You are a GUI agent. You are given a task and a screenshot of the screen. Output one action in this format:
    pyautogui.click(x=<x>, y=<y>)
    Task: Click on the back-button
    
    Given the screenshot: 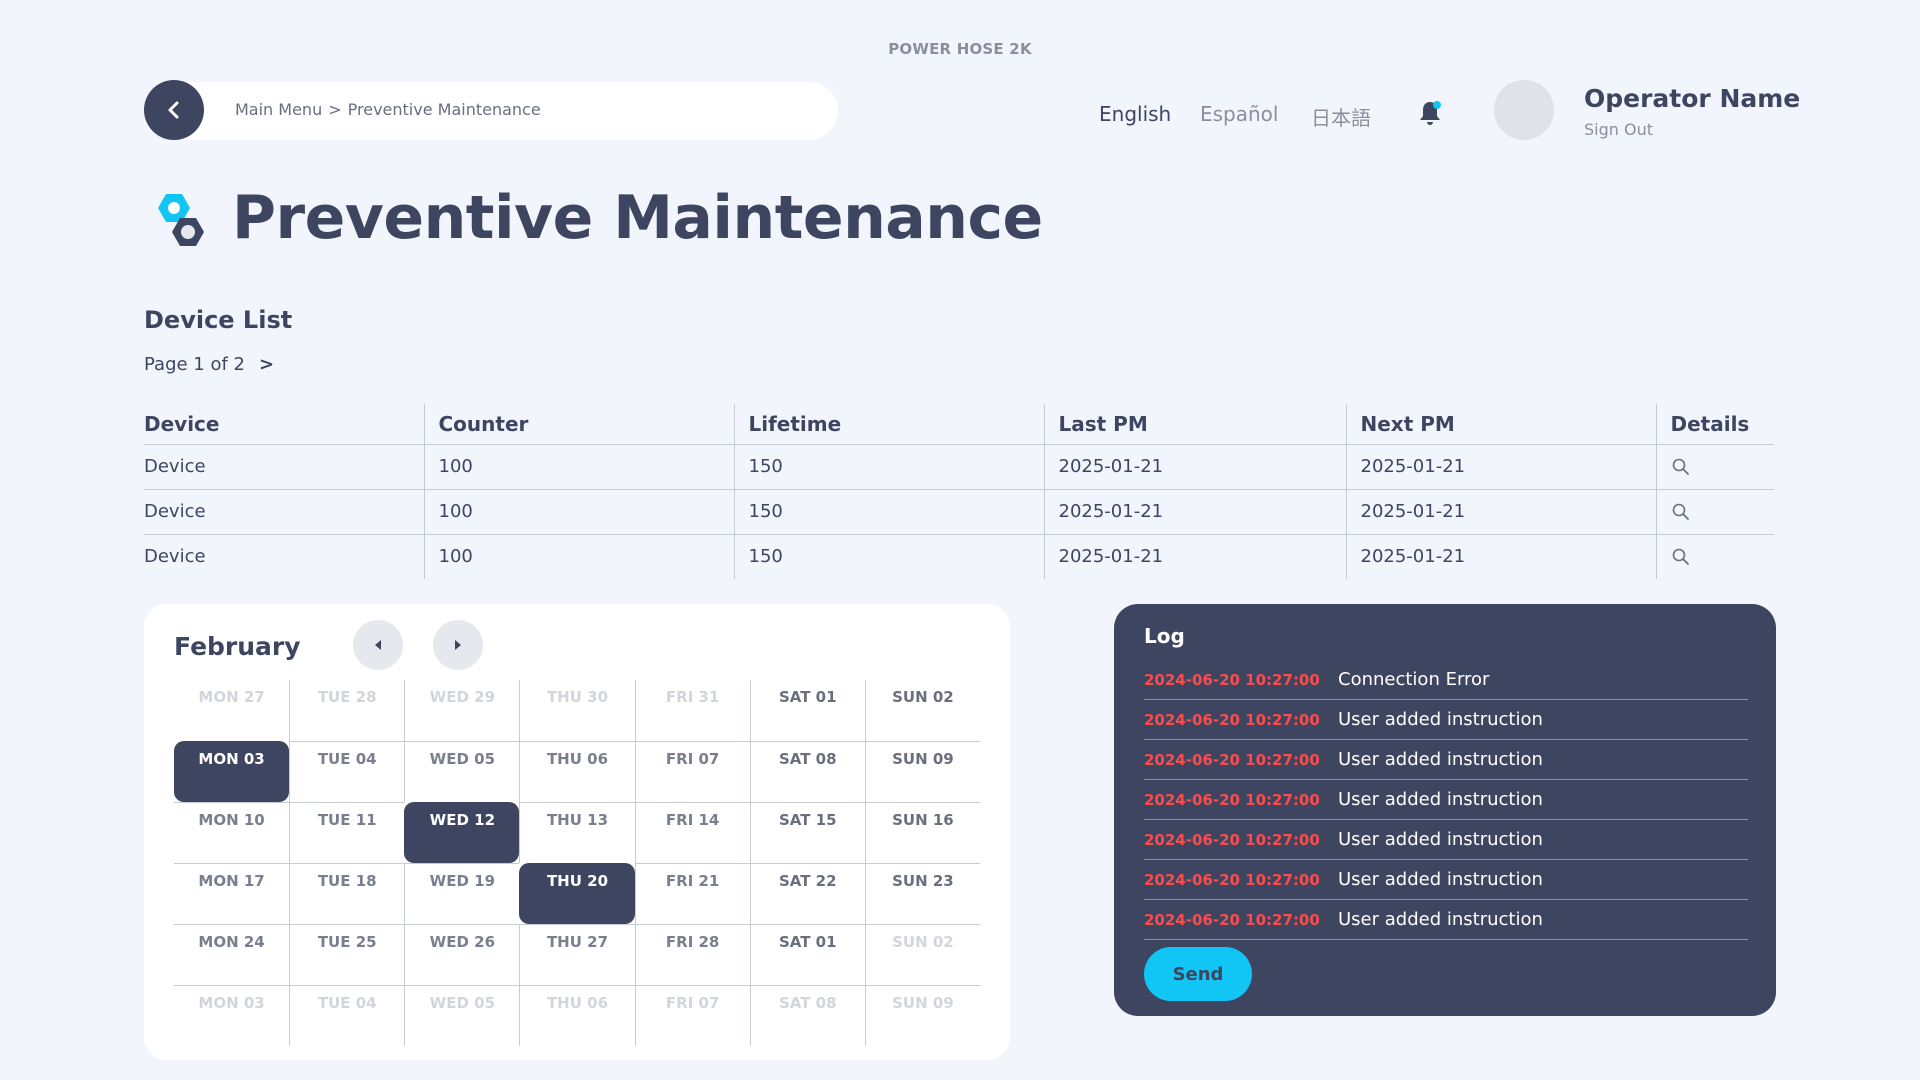 What is the action you would take?
    pyautogui.click(x=174, y=110)
    